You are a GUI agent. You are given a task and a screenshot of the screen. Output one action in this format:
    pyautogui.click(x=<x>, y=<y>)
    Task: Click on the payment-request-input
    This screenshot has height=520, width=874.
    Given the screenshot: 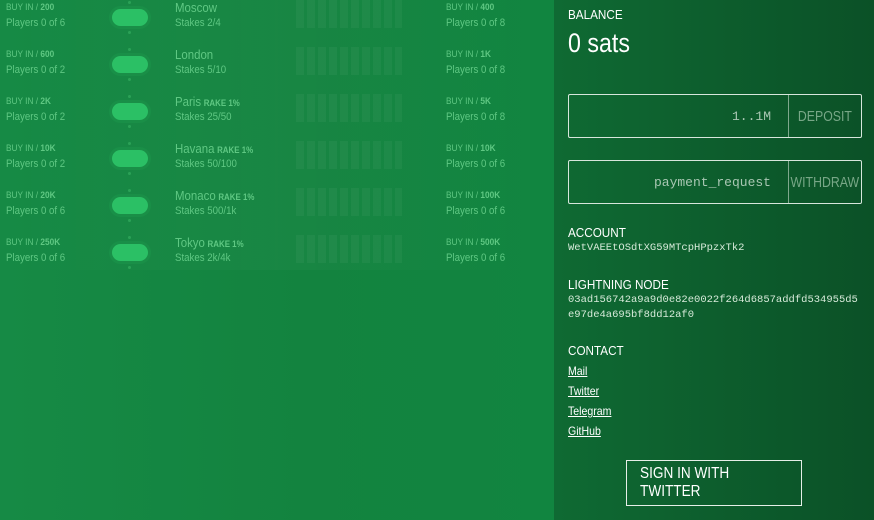 What is the action you would take?
    pyautogui.click(x=679, y=182)
    